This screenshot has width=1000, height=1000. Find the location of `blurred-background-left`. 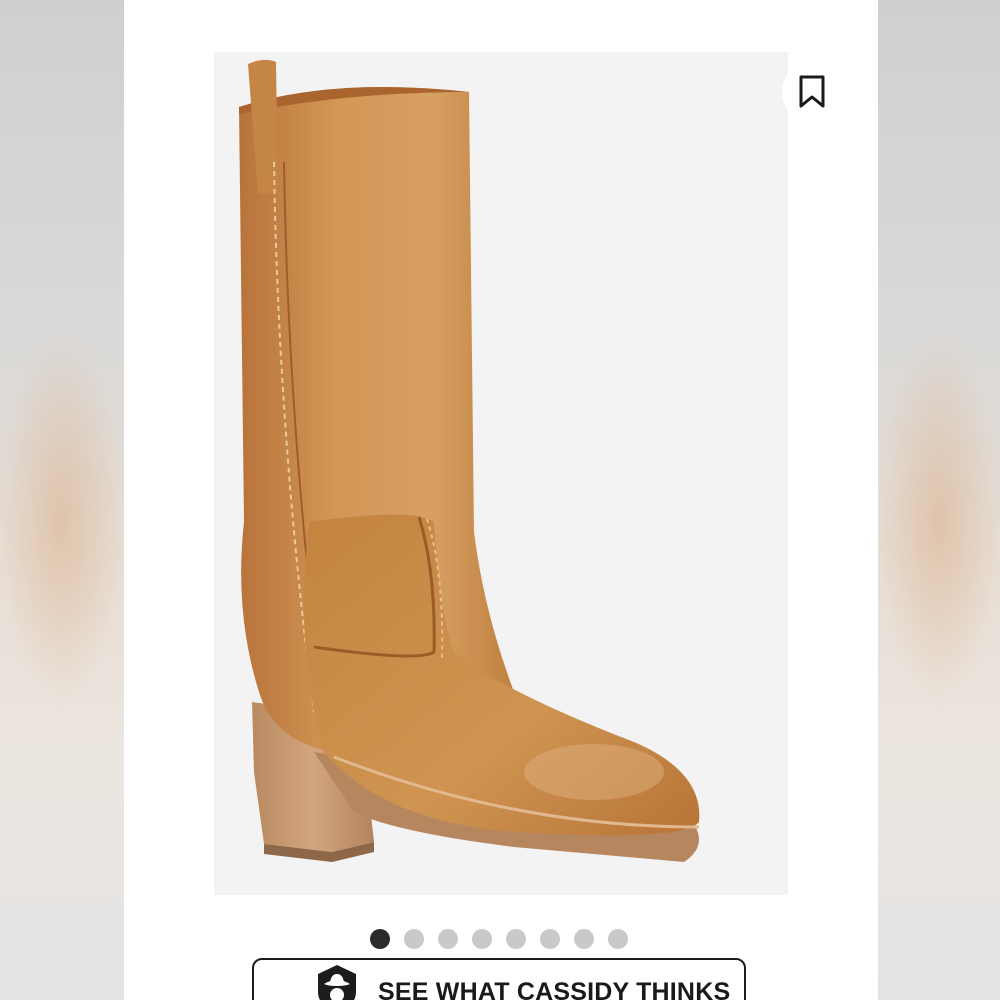

blurred-background-left is located at coordinates (62, 500).